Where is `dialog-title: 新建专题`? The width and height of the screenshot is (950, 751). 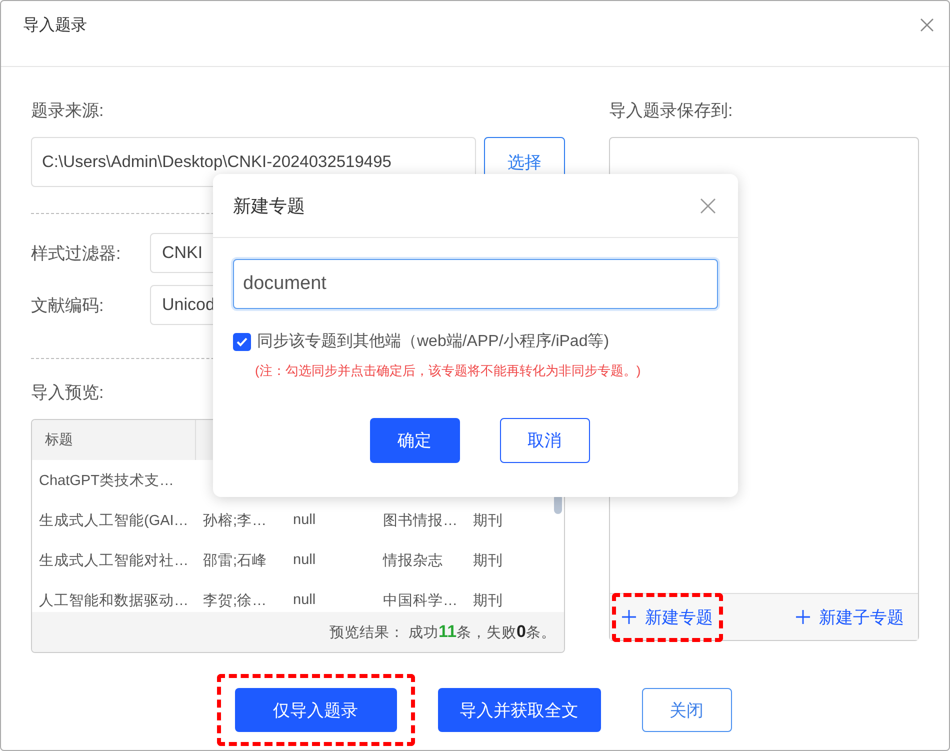 dialog-title: 新建专题 is located at coordinates (269, 206).